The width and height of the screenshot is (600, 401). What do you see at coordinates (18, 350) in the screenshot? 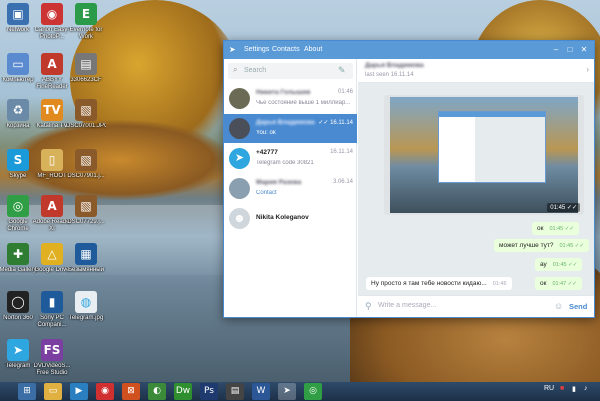
I see `app-icon: ➤` at bounding box center [18, 350].